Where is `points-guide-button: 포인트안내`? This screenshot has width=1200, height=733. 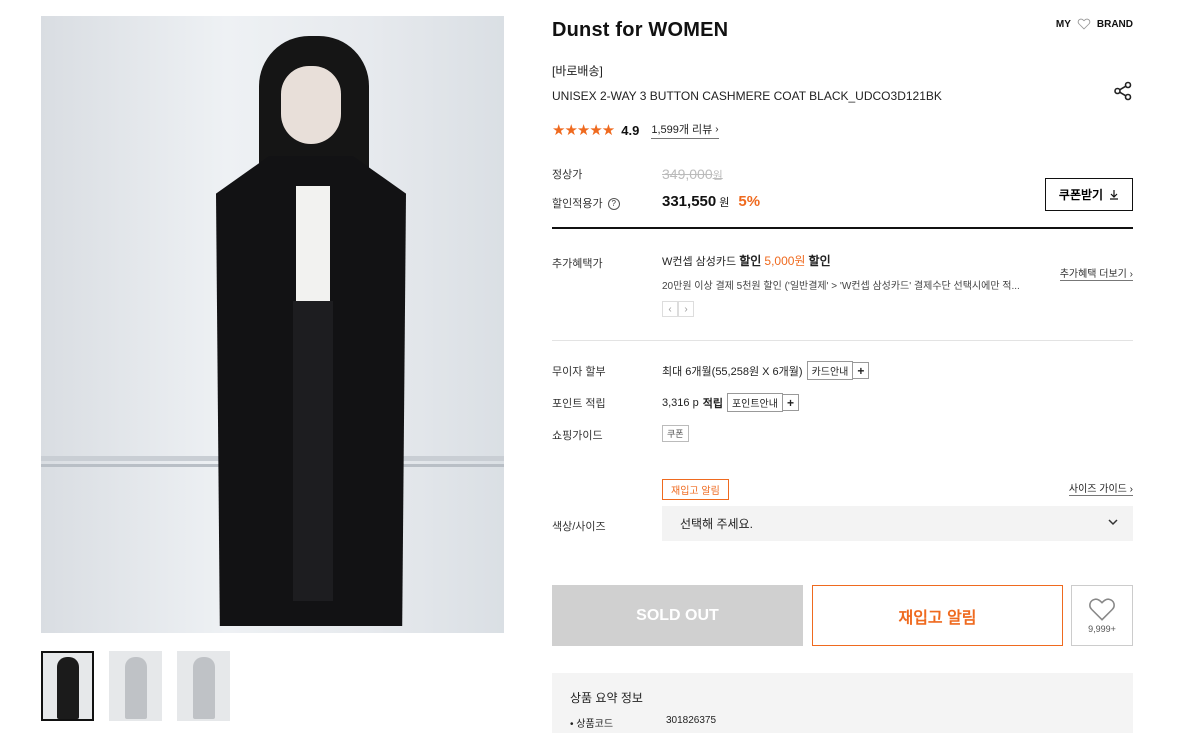 points-guide-button: 포인트안내 is located at coordinates (754, 402).